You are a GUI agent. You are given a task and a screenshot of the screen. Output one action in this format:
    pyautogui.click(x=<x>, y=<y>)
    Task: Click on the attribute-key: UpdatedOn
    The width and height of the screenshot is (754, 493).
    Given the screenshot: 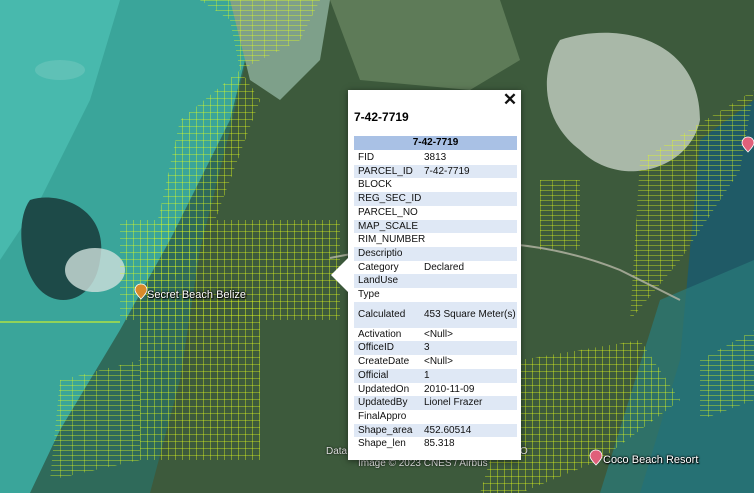 What is the action you would take?
    pyautogui.click(x=384, y=389)
    